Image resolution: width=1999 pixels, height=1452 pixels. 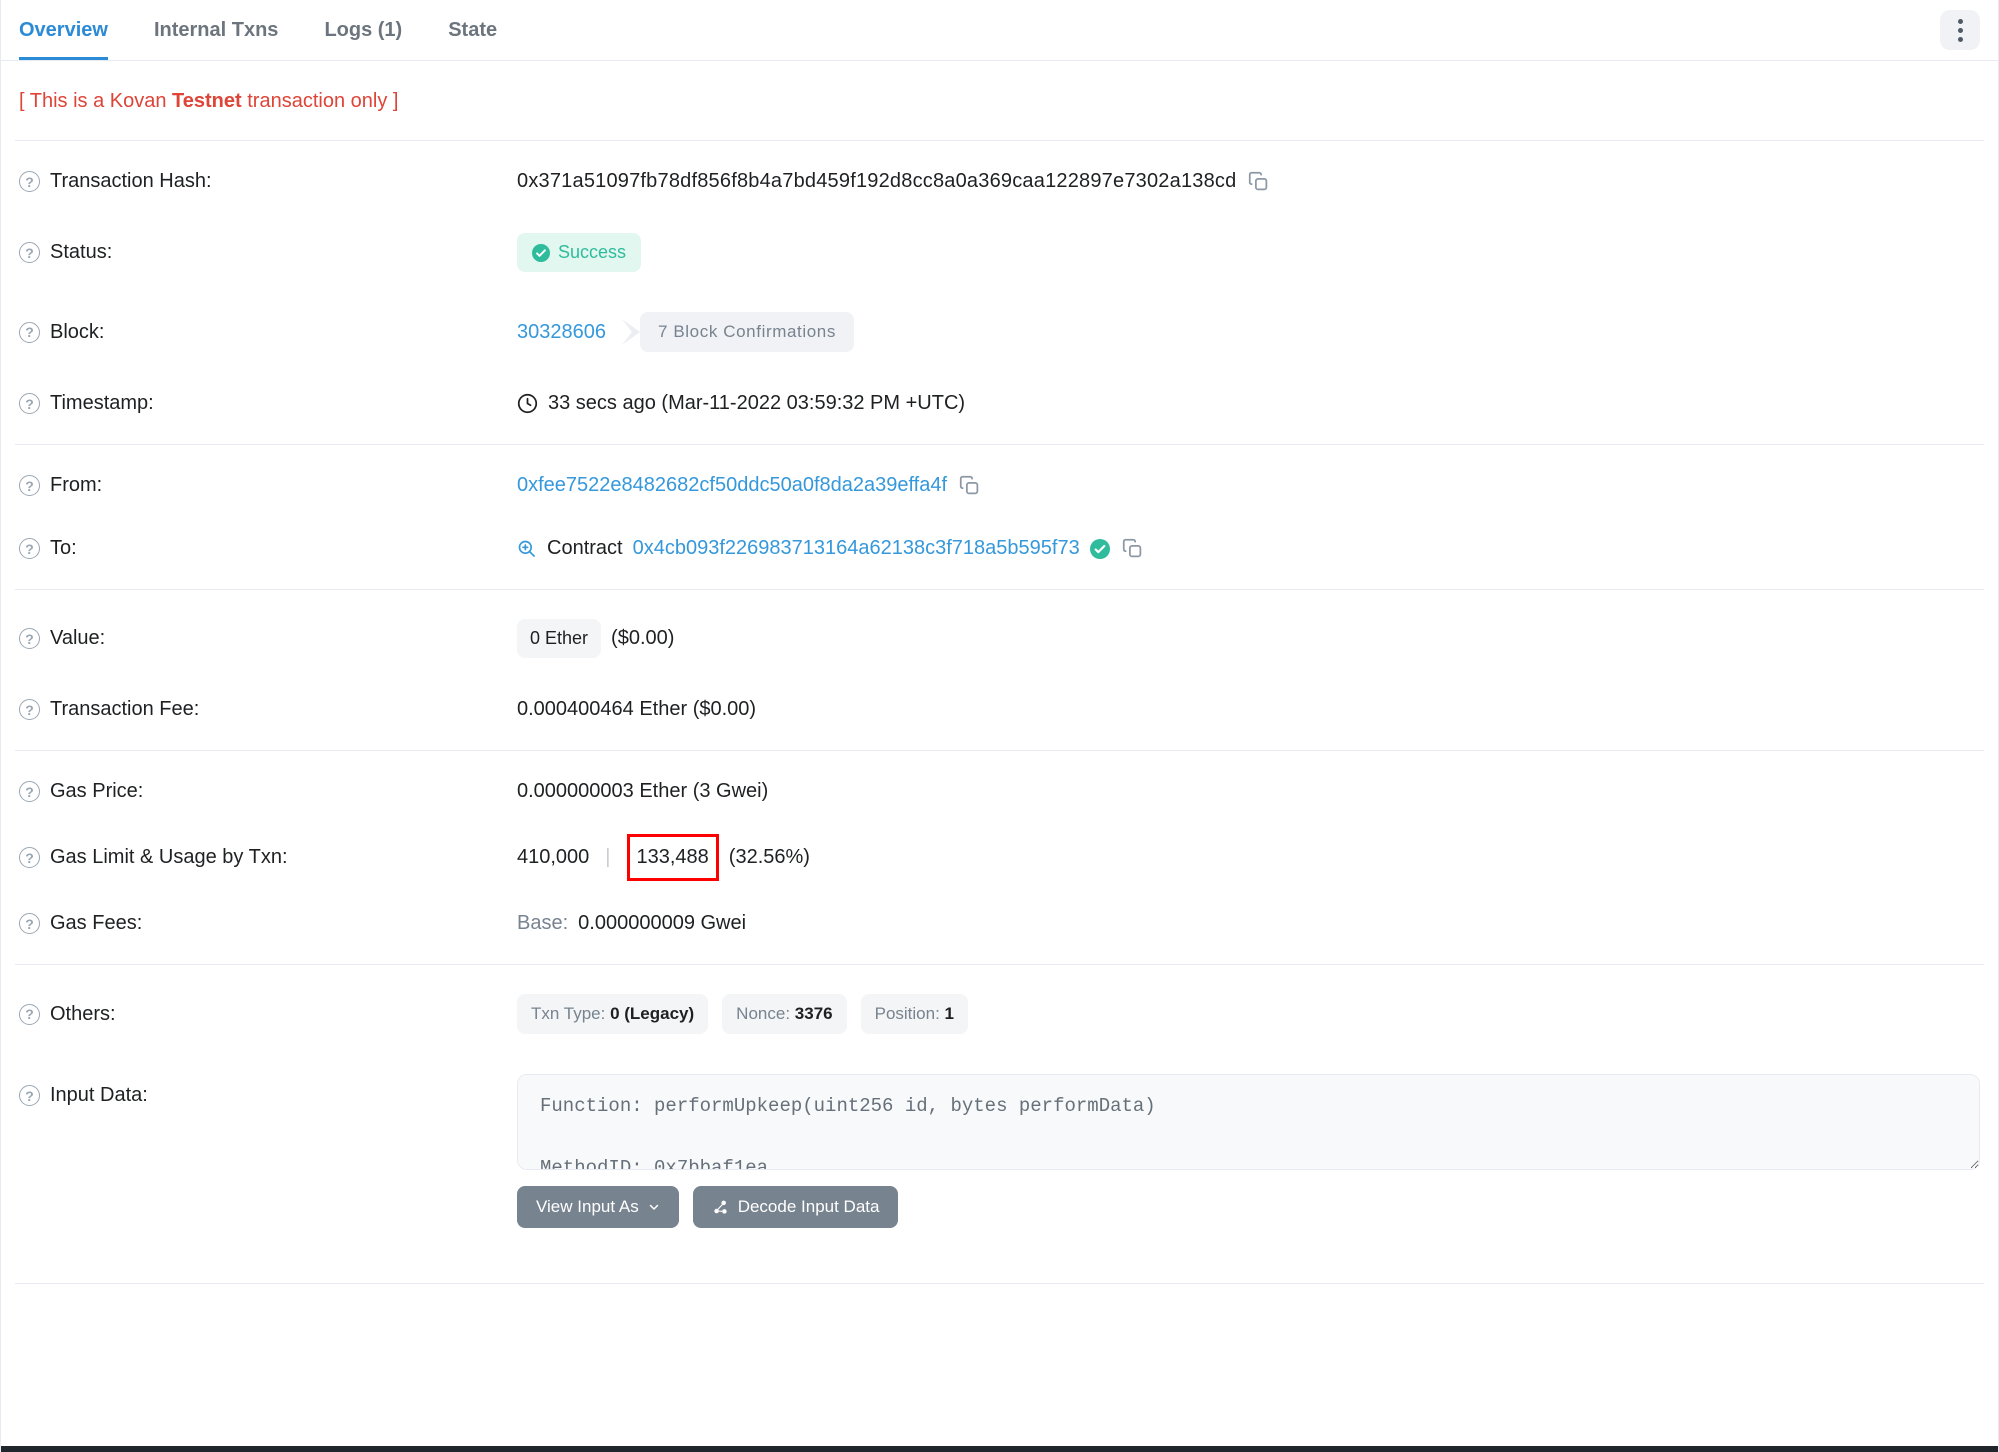 What do you see at coordinates (653, 1207) in the screenshot?
I see `chevron-down-icon` at bounding box center [653, 1207].